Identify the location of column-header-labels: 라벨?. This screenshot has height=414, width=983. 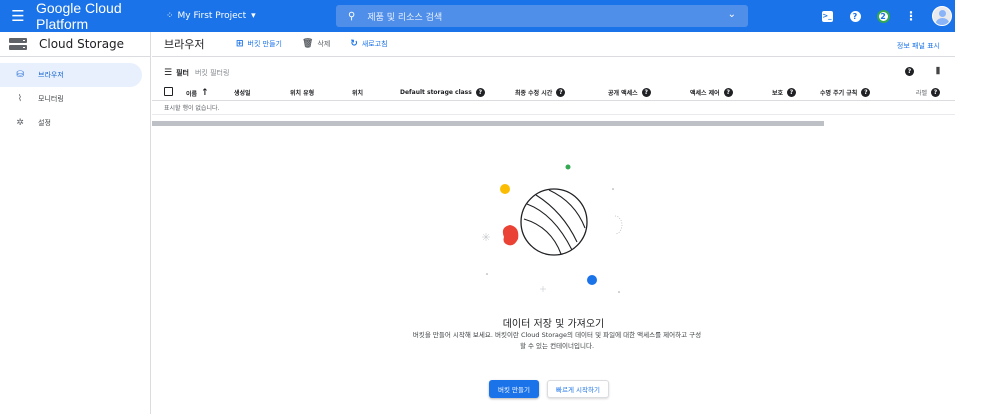
(928, 92).